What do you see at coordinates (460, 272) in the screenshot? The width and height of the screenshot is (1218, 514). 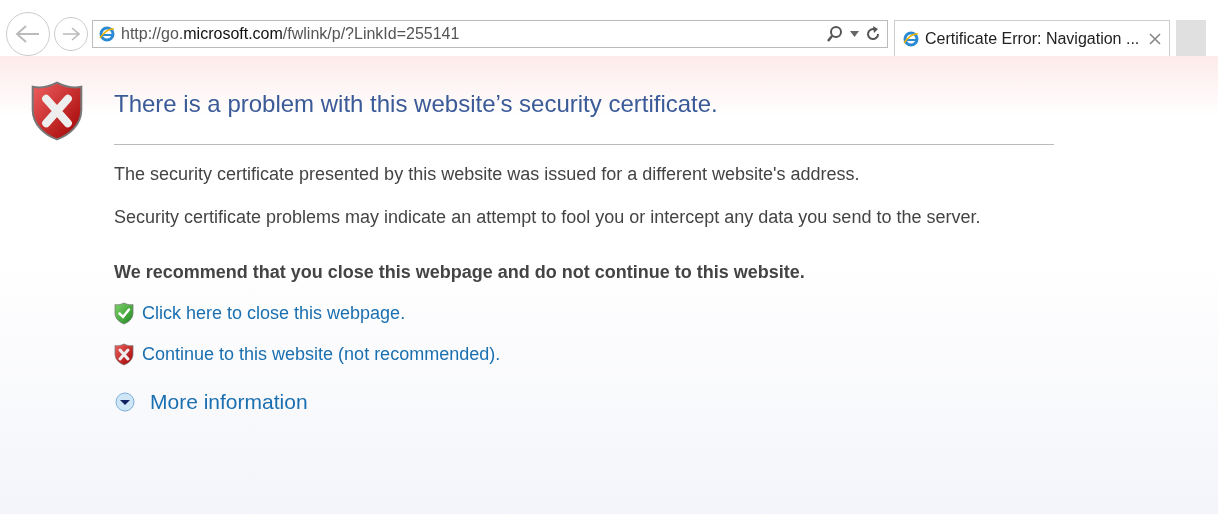 I see `recommendation-text: We recommend that you close this webpage and do not continue to this website.` at bounding box center [460, 272].